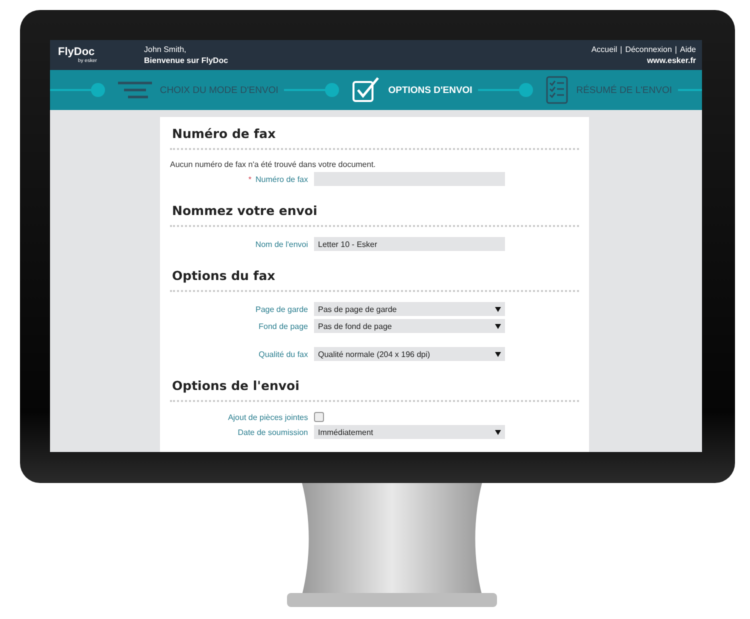 The width and height of the screenshot is (750, 619). What do you see at coordinates (409, 432) in the screenshot?
I see `dropdown: Immédiatement` at bounding box center [409, 432].